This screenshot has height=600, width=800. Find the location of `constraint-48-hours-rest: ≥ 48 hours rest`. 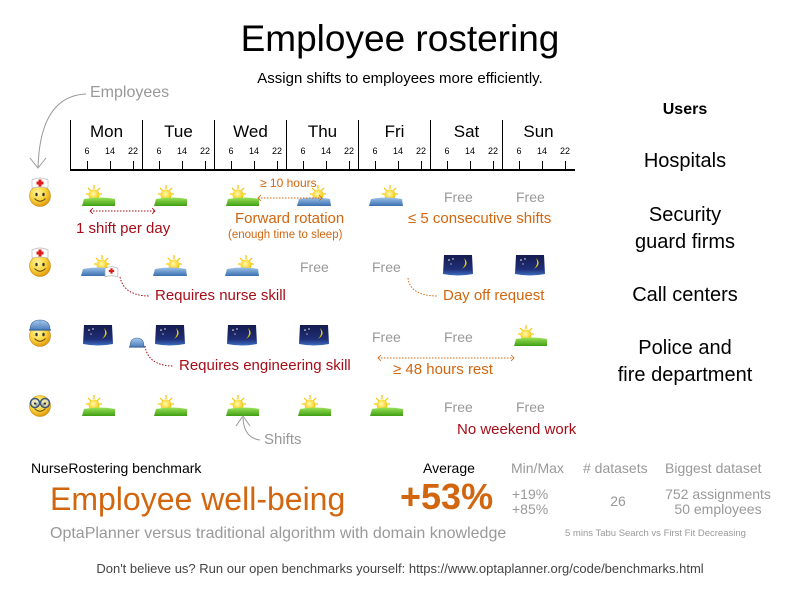

constraint-48-hours-rest: ≥ 48 hours rest is located at coordinates (443, 369).